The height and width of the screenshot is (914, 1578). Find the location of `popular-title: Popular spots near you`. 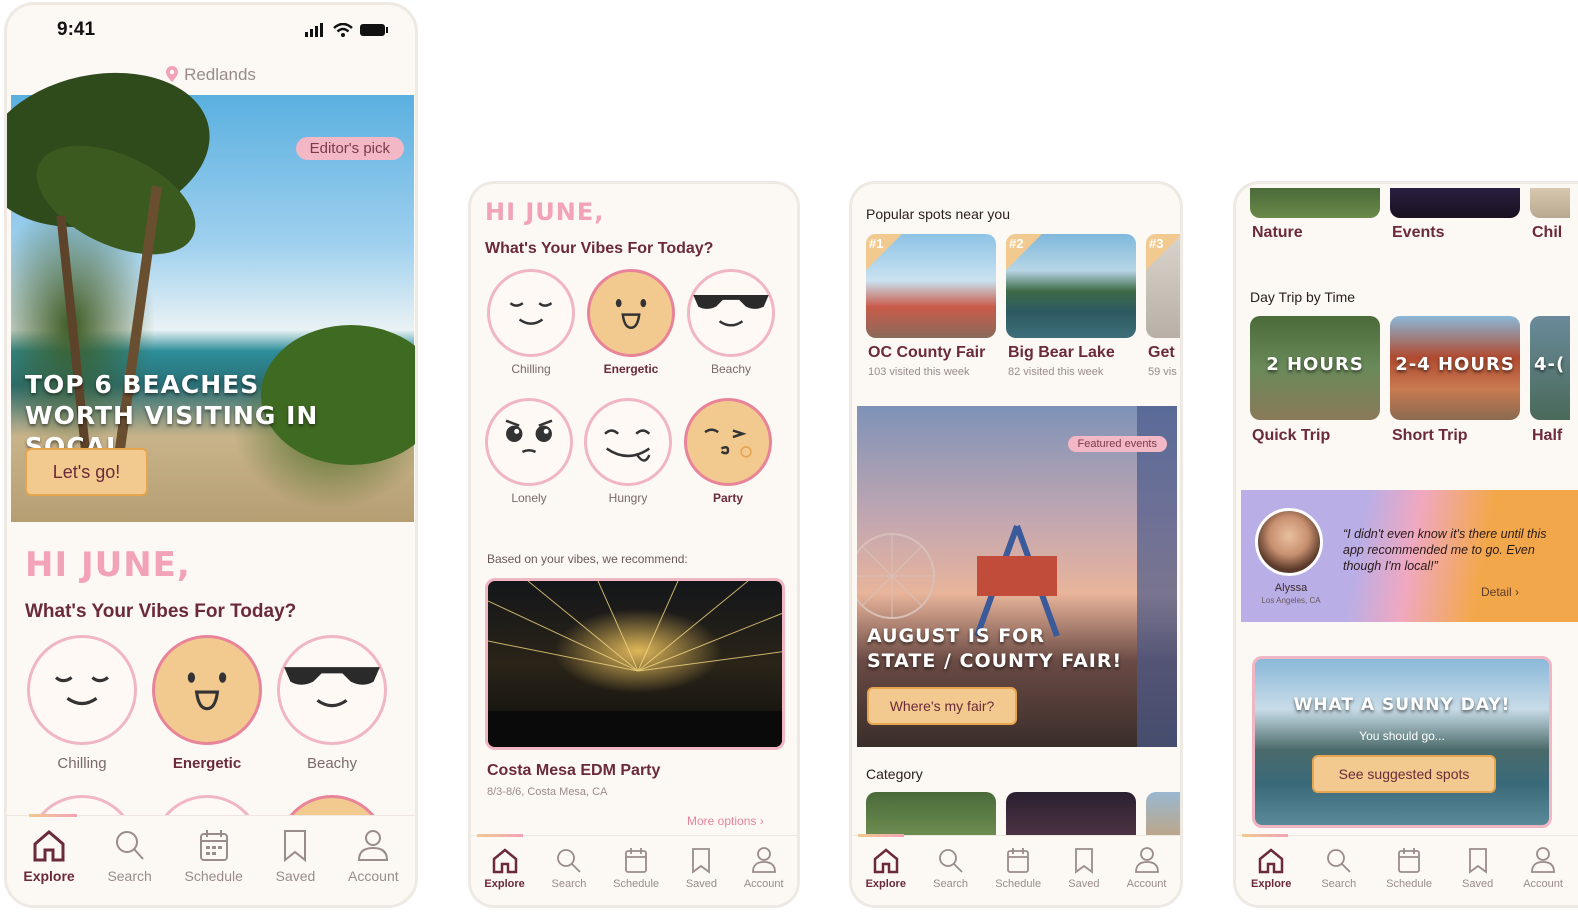

popular-title: Popular spots near you is located at coordinates (938, 214).